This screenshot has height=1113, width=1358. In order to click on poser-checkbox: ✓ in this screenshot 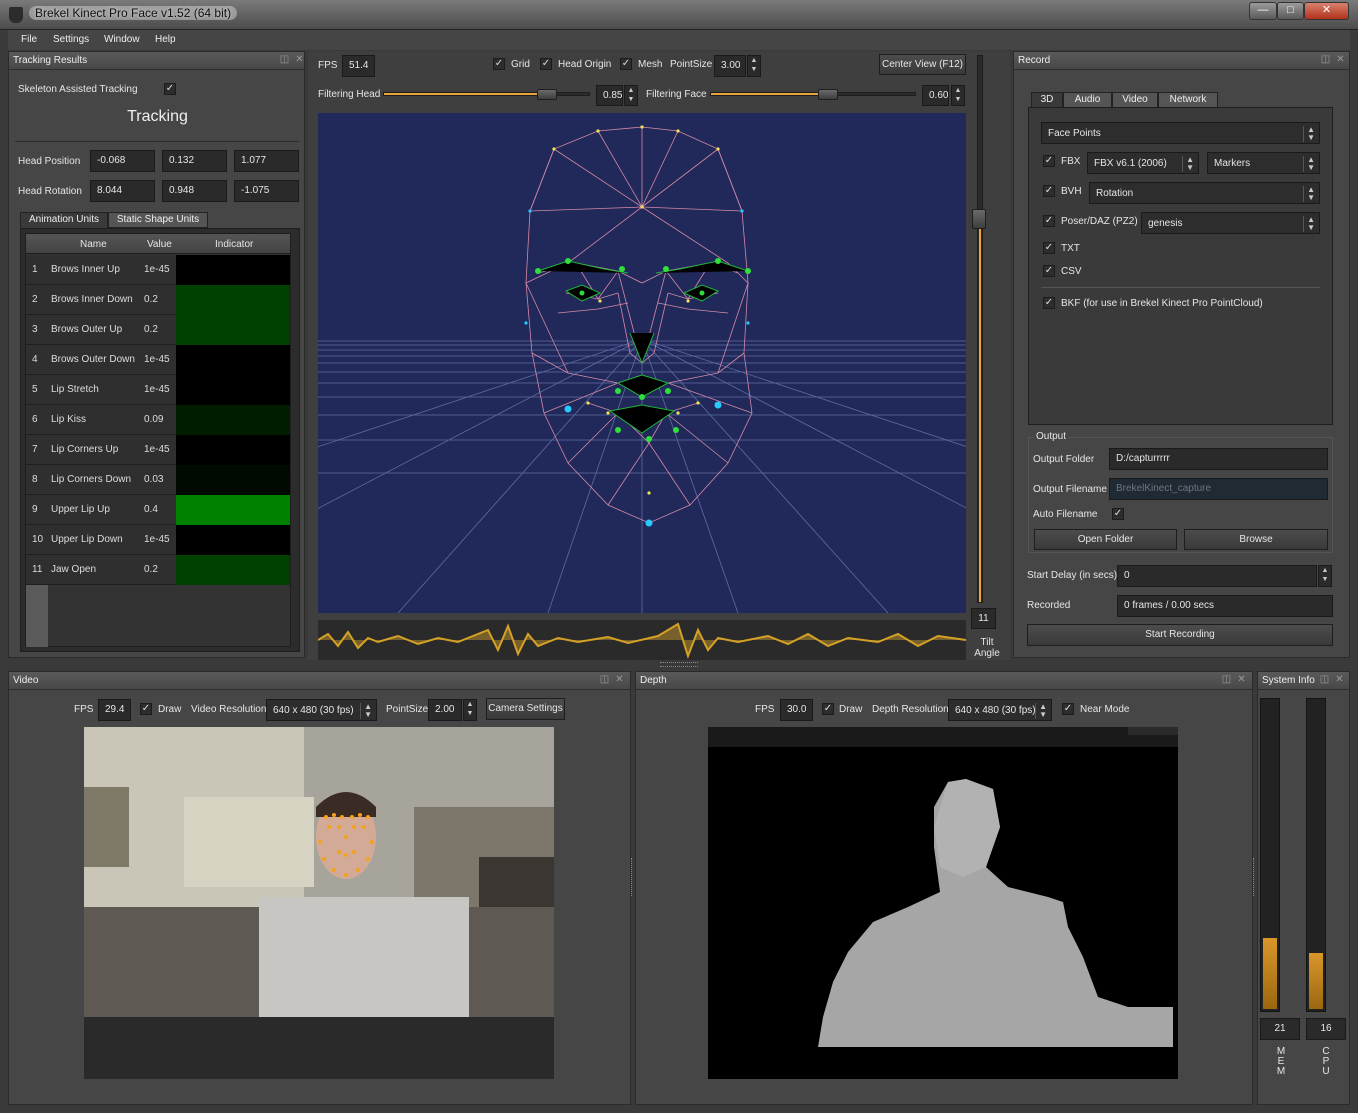, I will do `click(1049, 221)`.